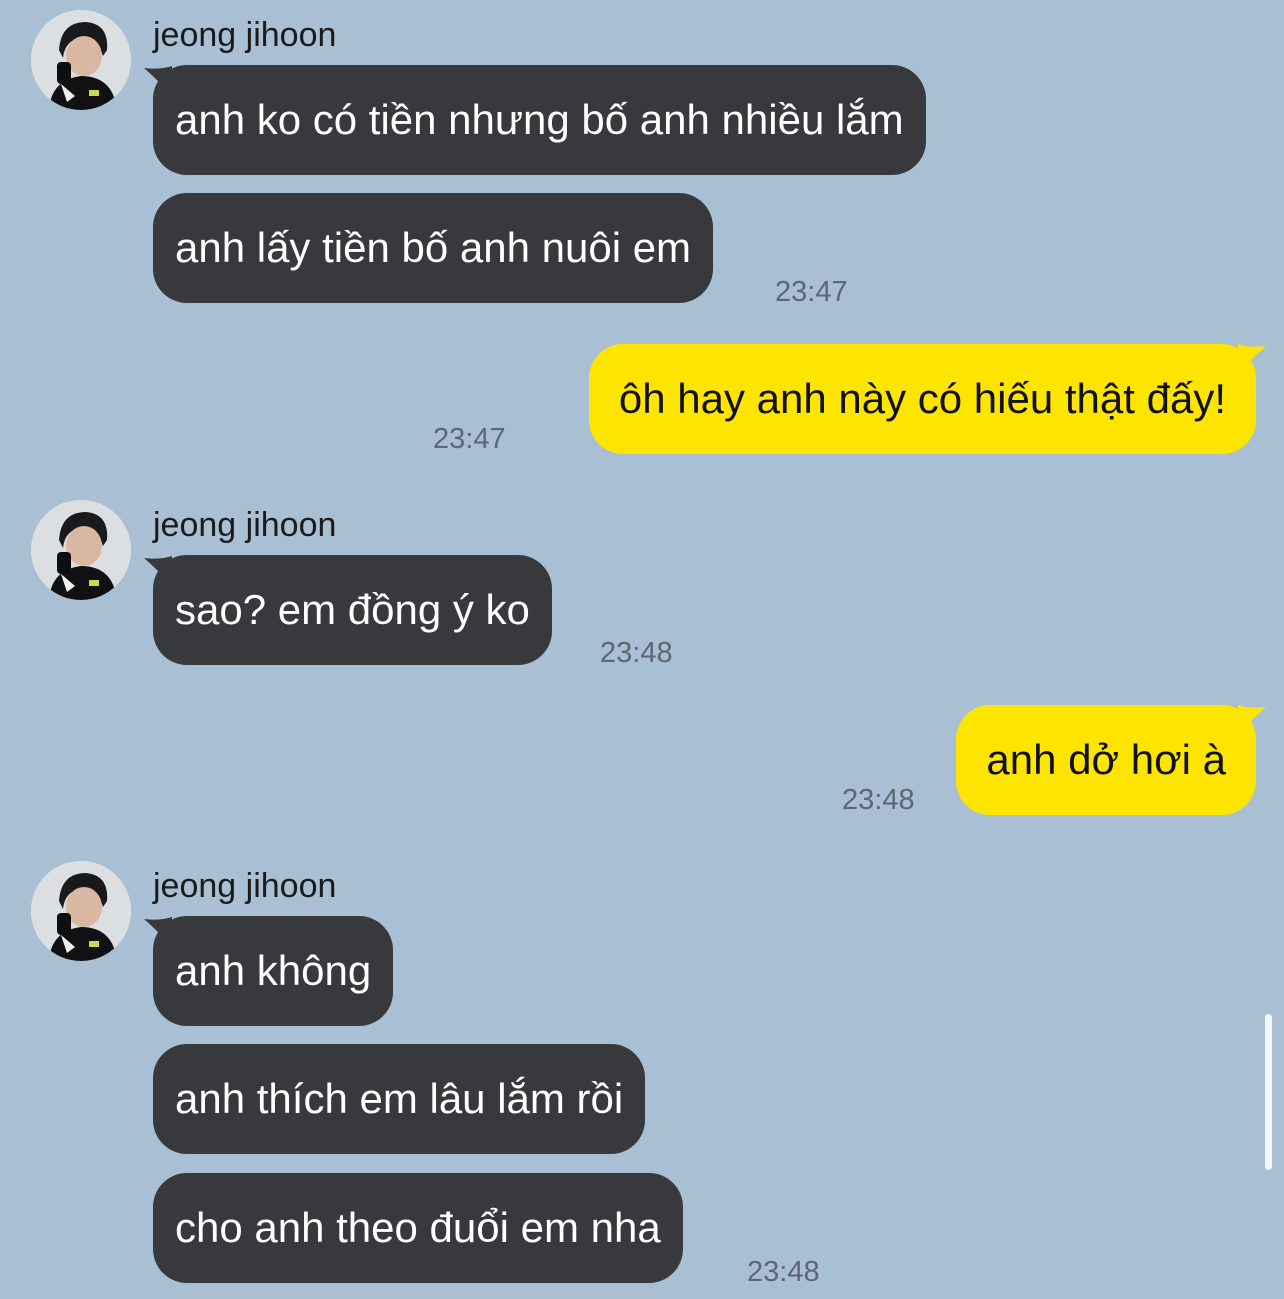  Describe the element at coordinates (1268, 1092) in the screenshot. I see `scrollbar` at that location.